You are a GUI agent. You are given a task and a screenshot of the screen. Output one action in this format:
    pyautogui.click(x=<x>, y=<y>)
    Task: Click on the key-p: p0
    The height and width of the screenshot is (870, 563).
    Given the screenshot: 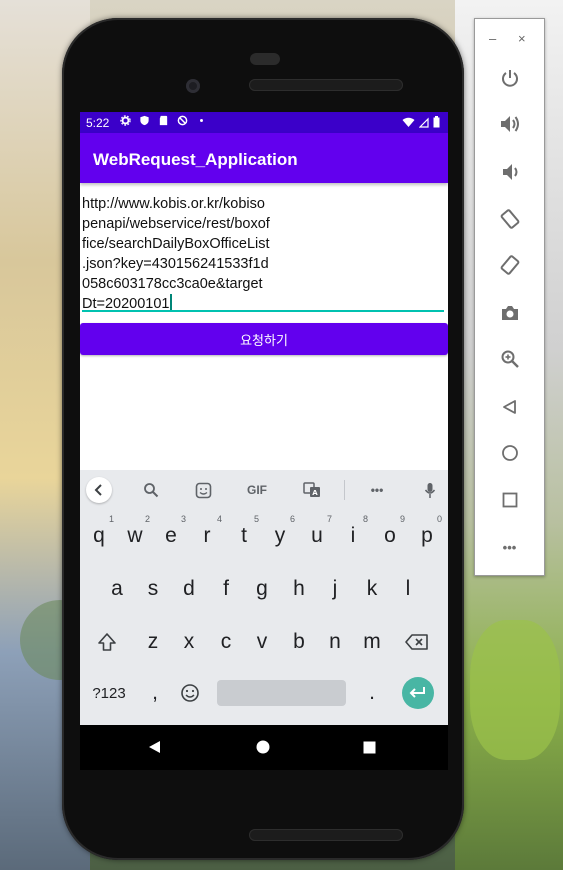 What is the action you would take?
    pyautogui.click(x=427, y=535)
    